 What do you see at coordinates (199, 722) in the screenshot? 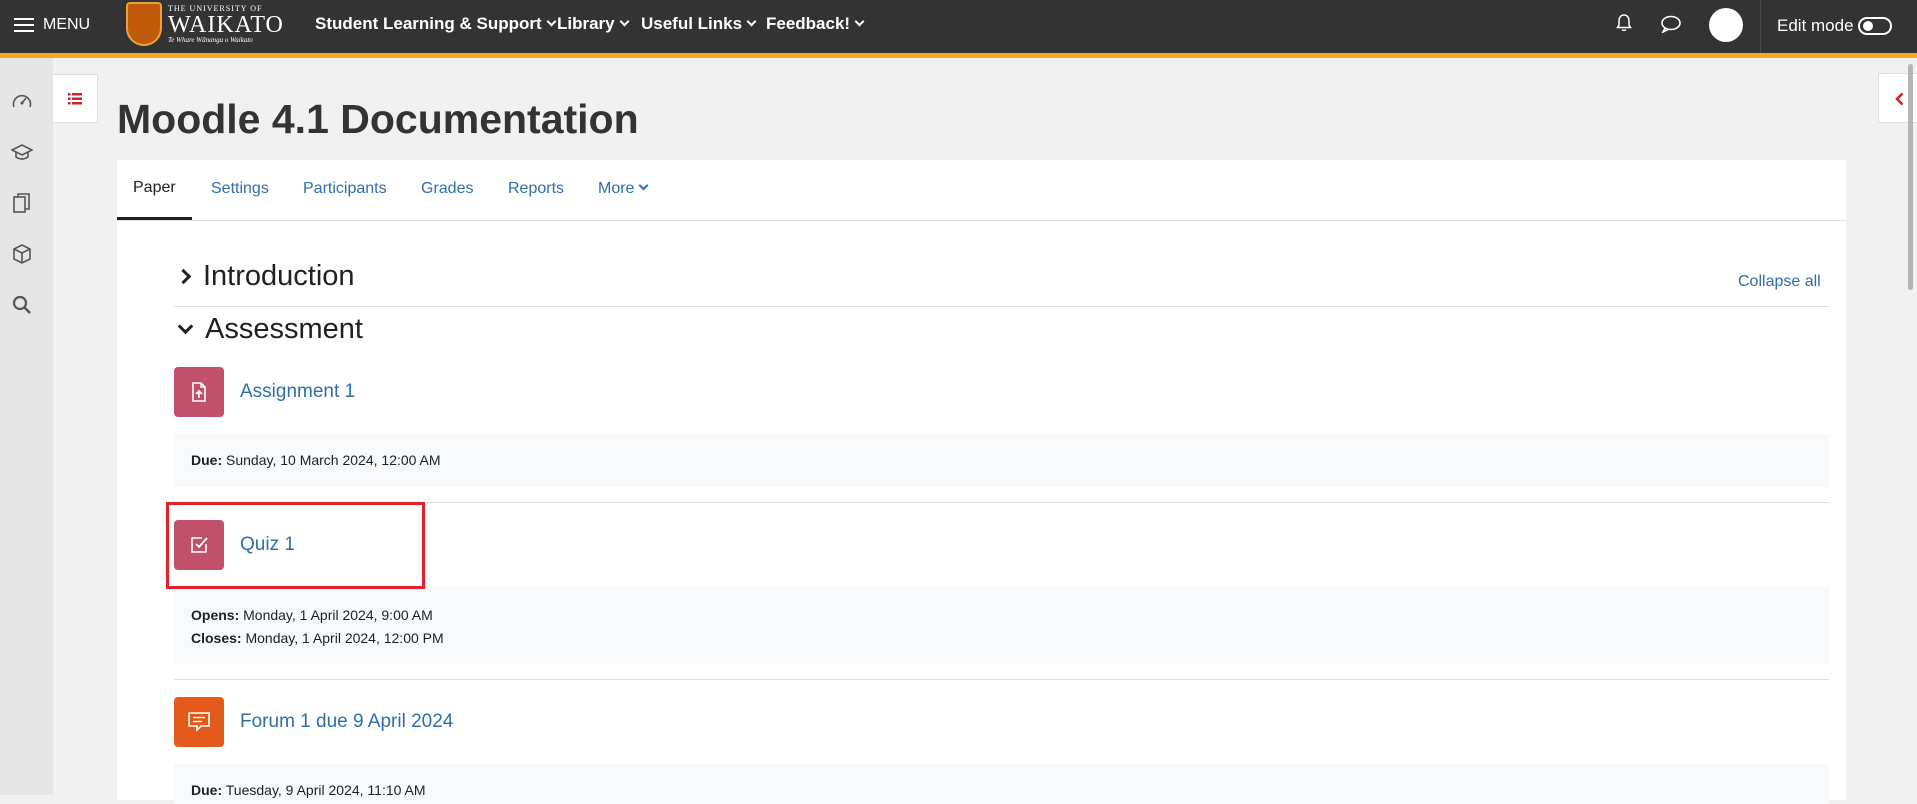
I see `forum-icon` at bounding box center [199, 722].